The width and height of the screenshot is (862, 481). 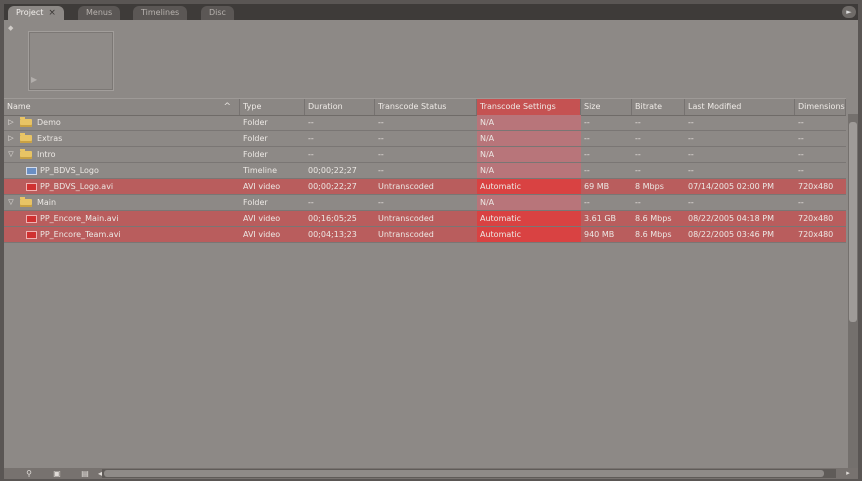 What do you see at coordinates (731, 186) in the screenshot?
I see `row-last-modified: 07/14/2005 02:00 PM` at bounding box center [731, 186].